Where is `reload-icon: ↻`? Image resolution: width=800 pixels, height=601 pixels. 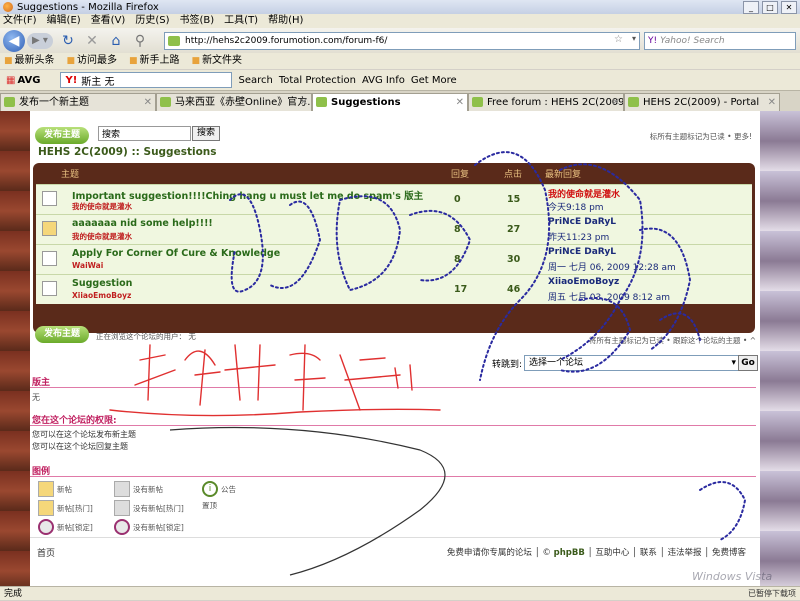 reload-icon: ↻ is located at coordinates (68, 41).